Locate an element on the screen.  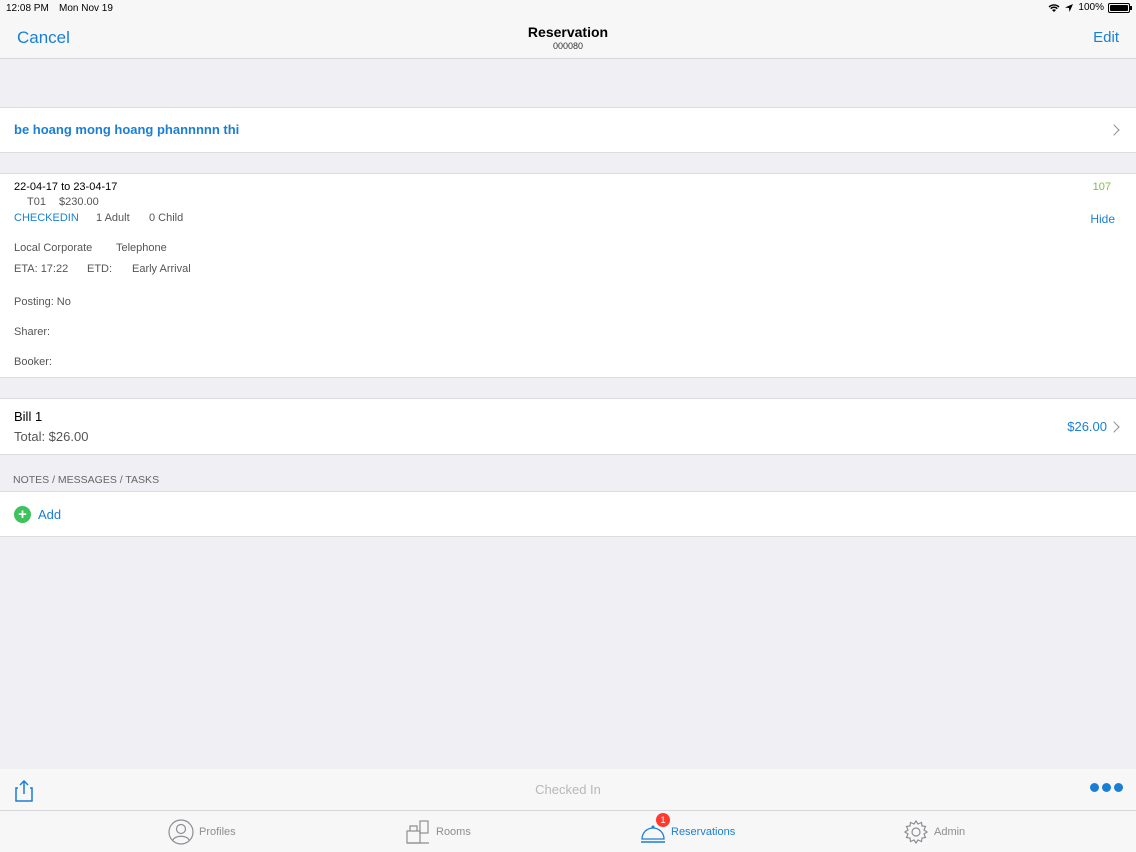
etd: ETD: is located at coordinates (100, 269).